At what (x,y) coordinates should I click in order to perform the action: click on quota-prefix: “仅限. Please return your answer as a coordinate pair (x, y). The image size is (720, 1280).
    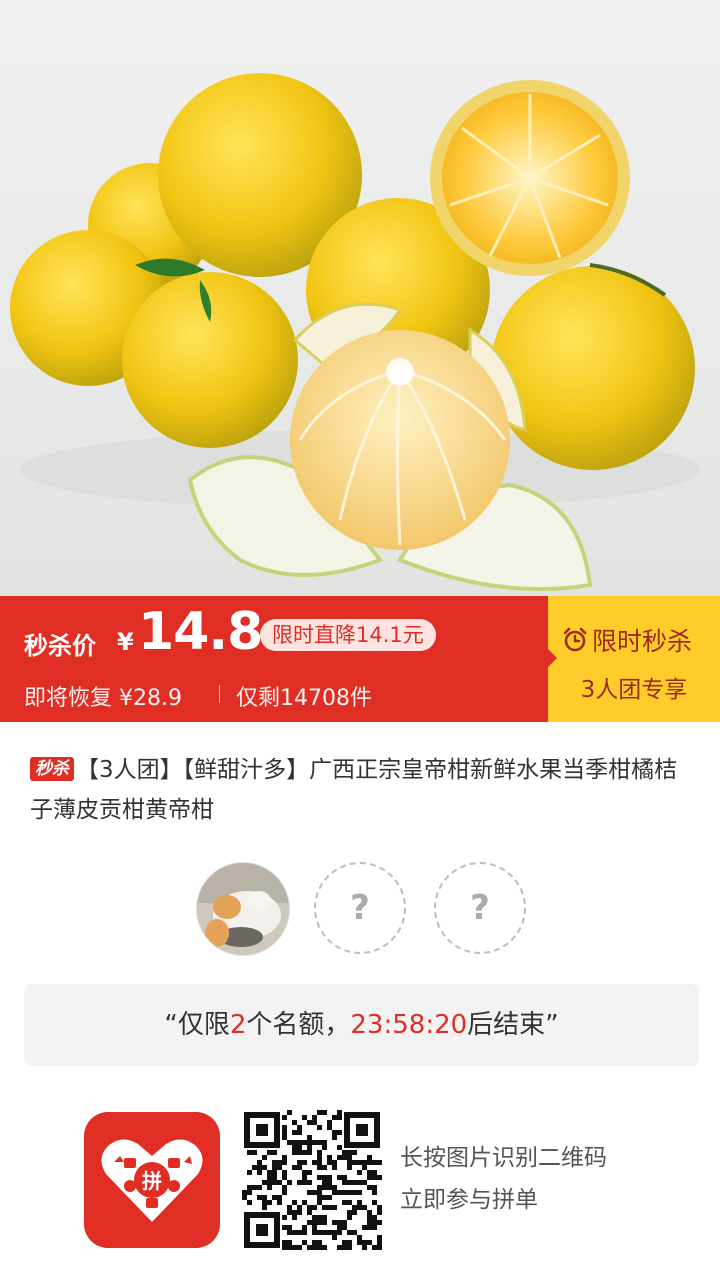
    Looking at the image, I should click on (197, 1025).